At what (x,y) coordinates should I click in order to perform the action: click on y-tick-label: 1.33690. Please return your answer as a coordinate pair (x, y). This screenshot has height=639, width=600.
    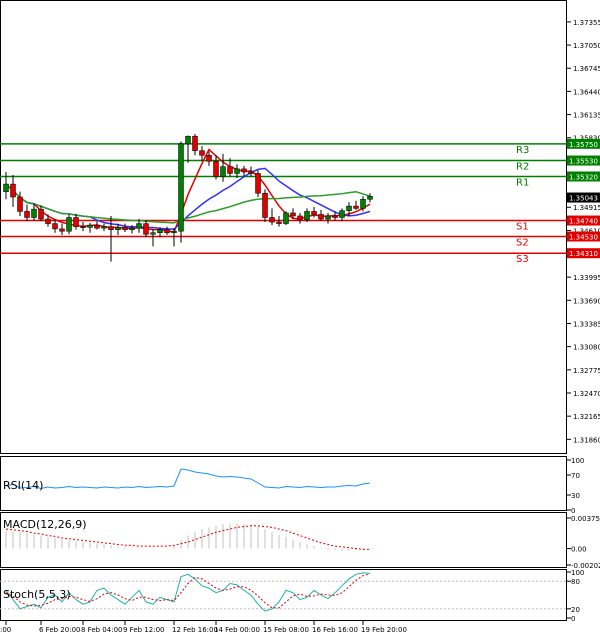
    Looking at the image, I should click on (586, 301).